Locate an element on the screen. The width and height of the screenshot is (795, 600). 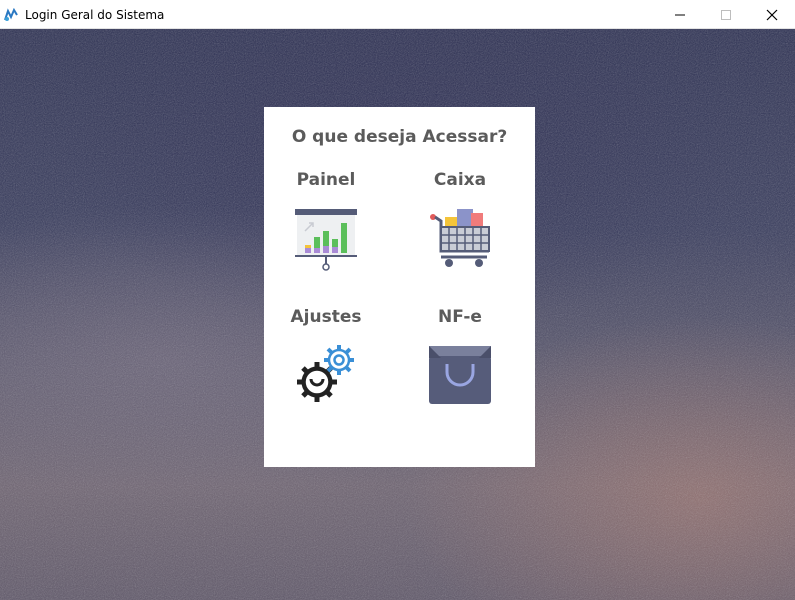
tile-label: Caixa is located at coordinates (460, 180).